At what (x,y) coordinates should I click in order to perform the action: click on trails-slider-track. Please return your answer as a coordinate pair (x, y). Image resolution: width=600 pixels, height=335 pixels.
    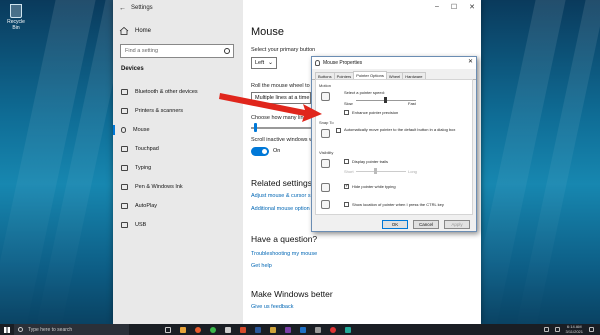
    Looking at the image, I should click on (381, 171).